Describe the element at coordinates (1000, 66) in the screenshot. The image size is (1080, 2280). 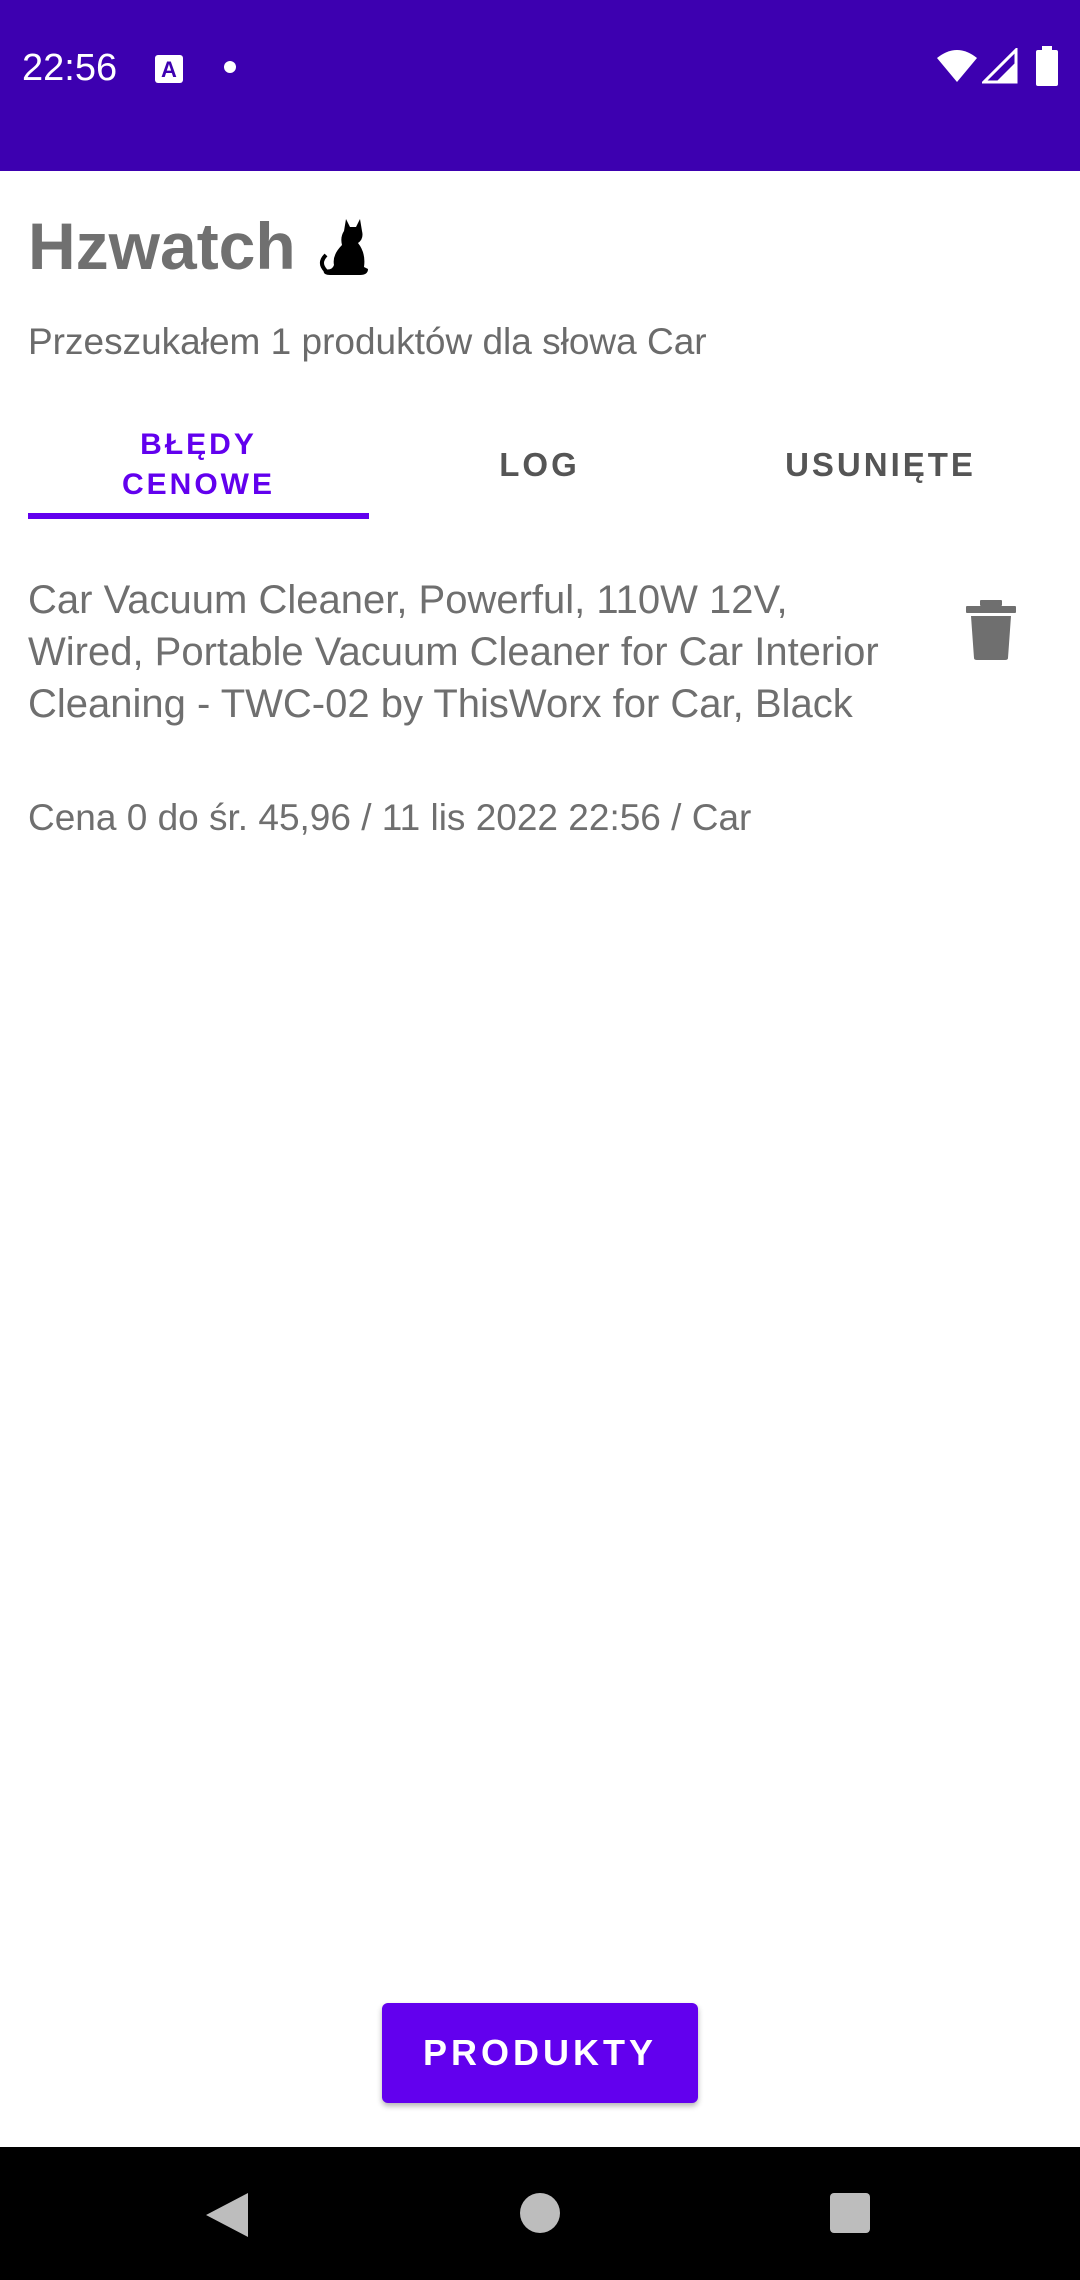
I see `signal-icon` at that location.